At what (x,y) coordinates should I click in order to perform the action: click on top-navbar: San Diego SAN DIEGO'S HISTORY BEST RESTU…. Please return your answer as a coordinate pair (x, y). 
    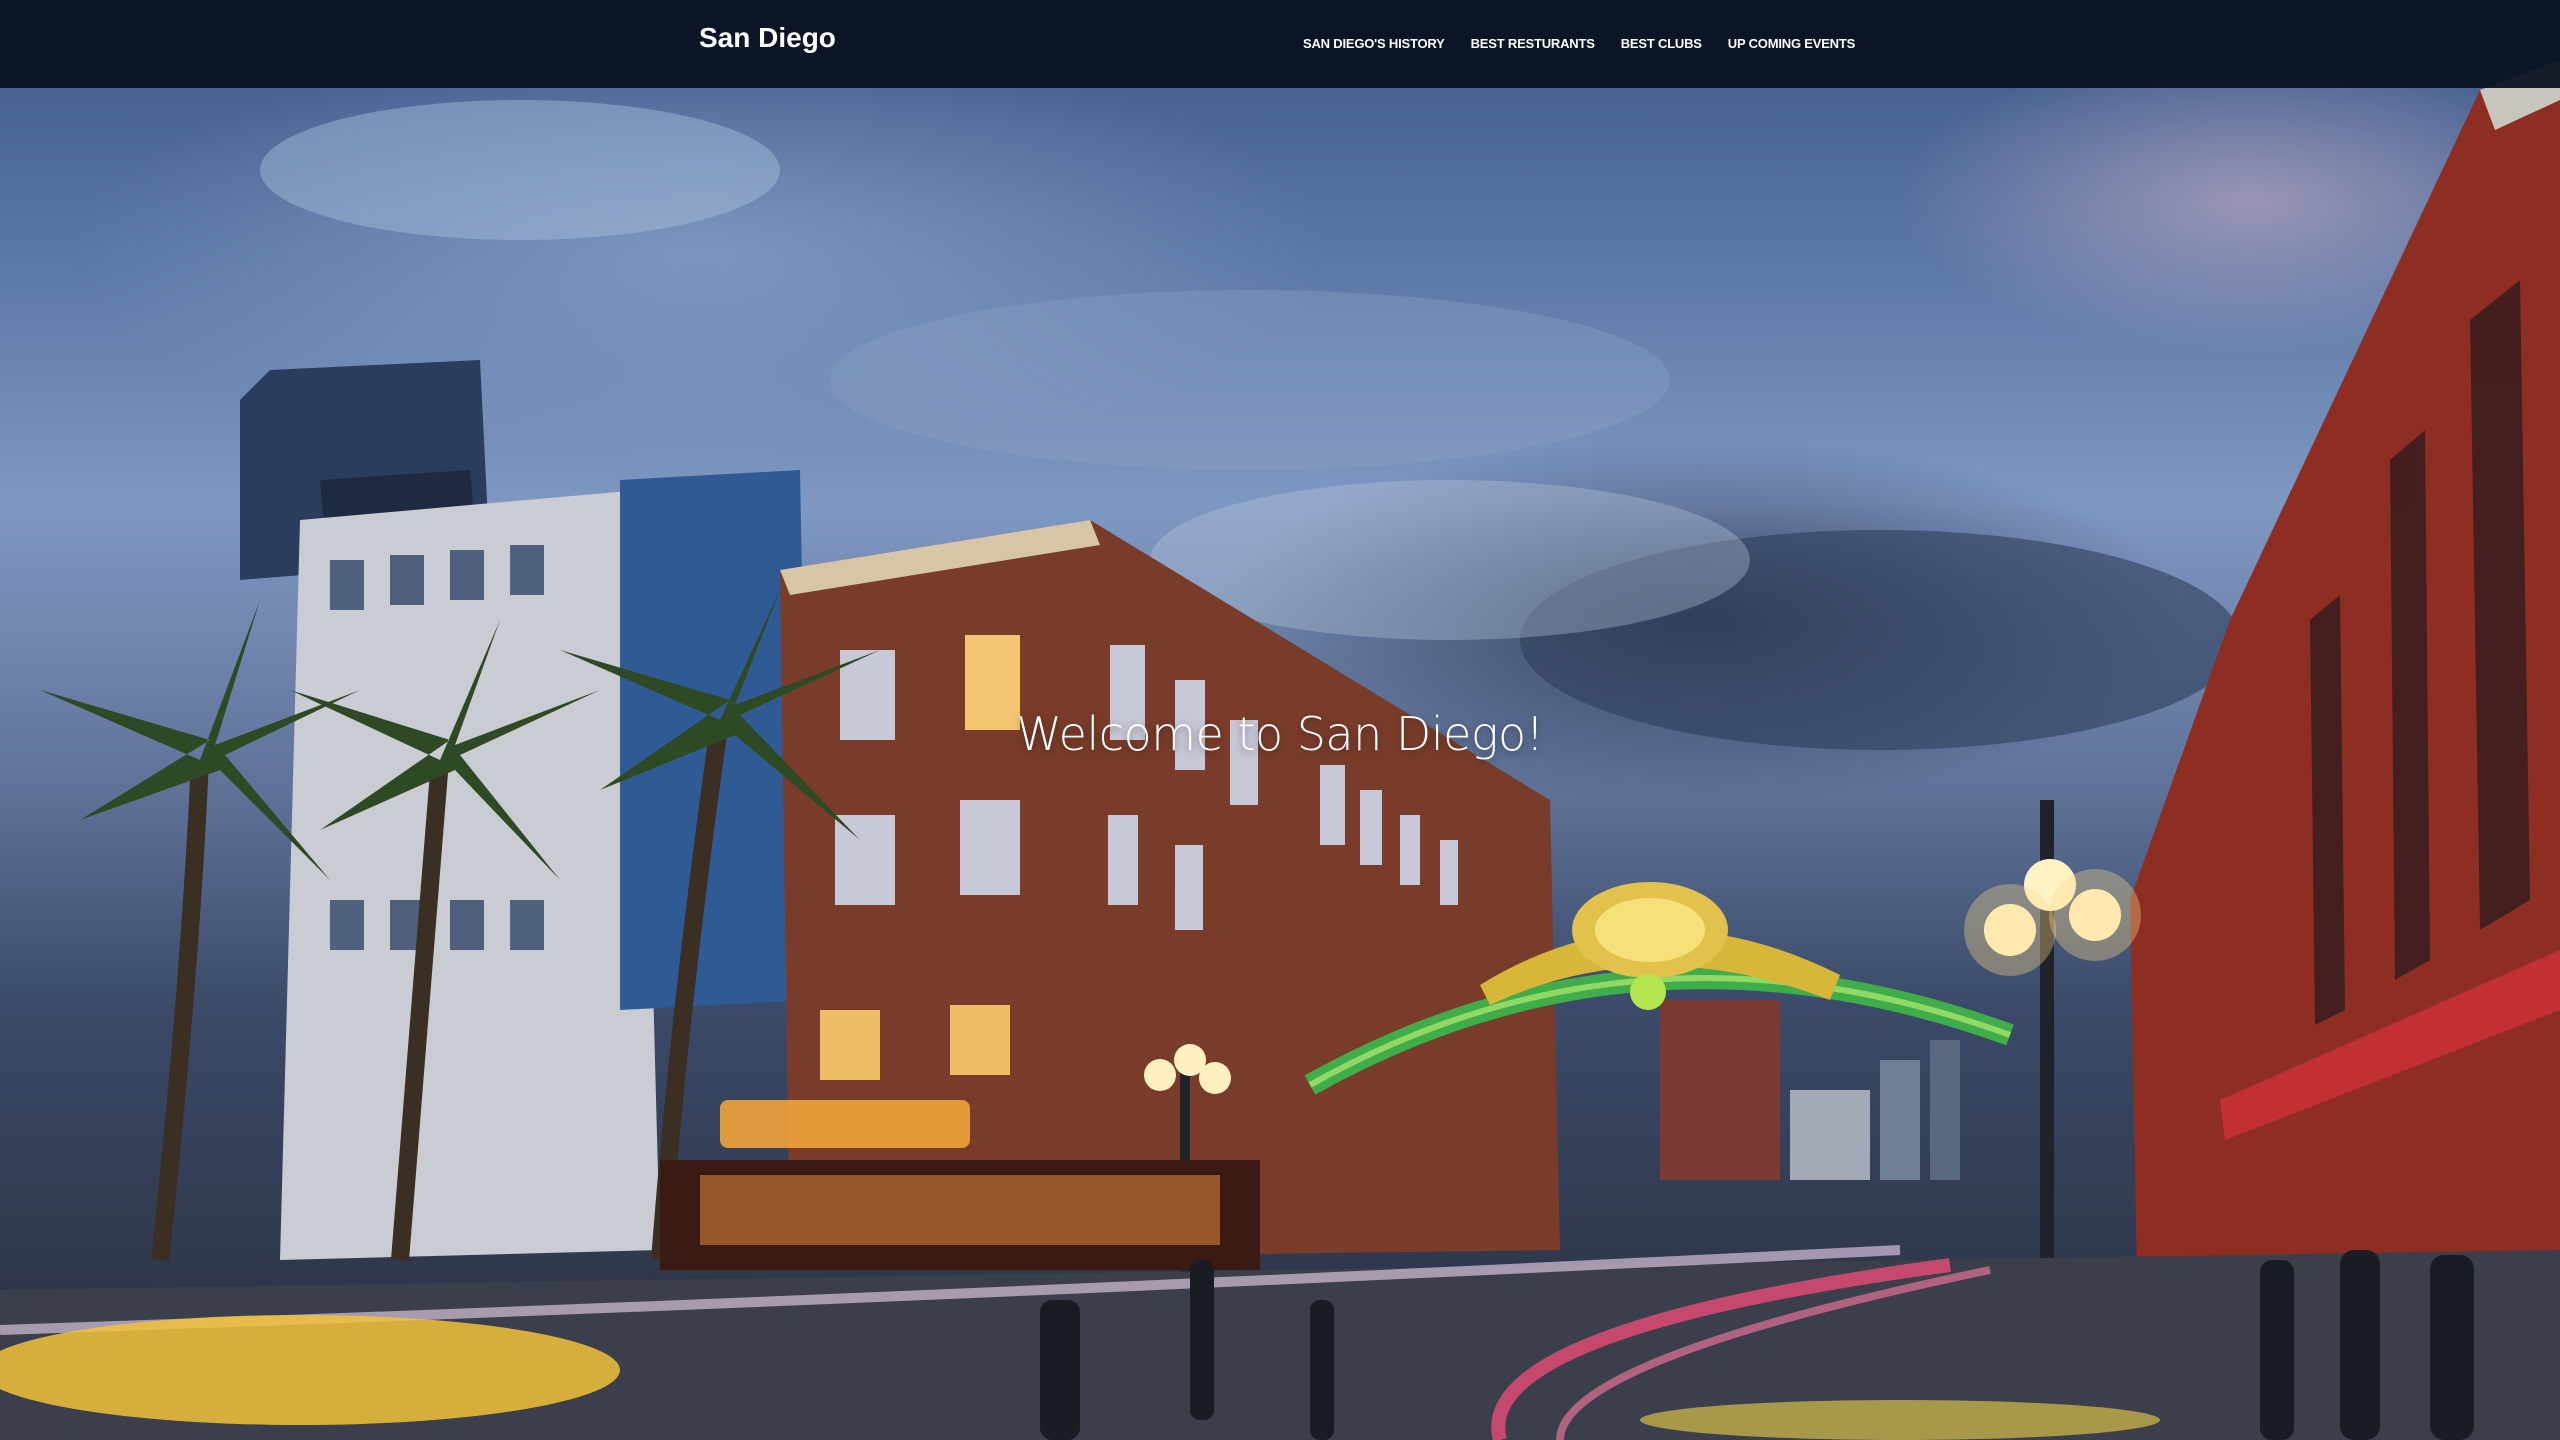
    Looking at the image, I should click on (1280, 44).